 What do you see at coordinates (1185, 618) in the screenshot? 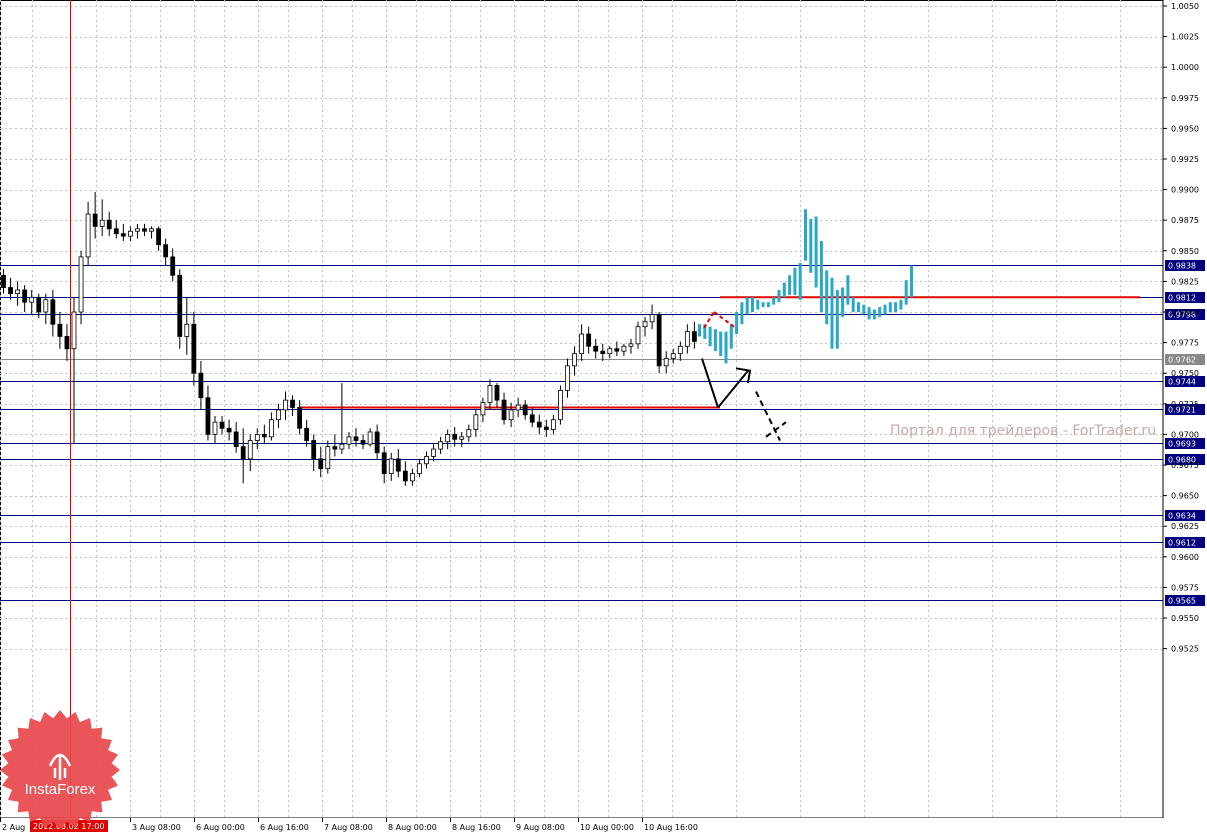
I see `y-tick-label: 0.9550` at bounding box center [1185, 618].